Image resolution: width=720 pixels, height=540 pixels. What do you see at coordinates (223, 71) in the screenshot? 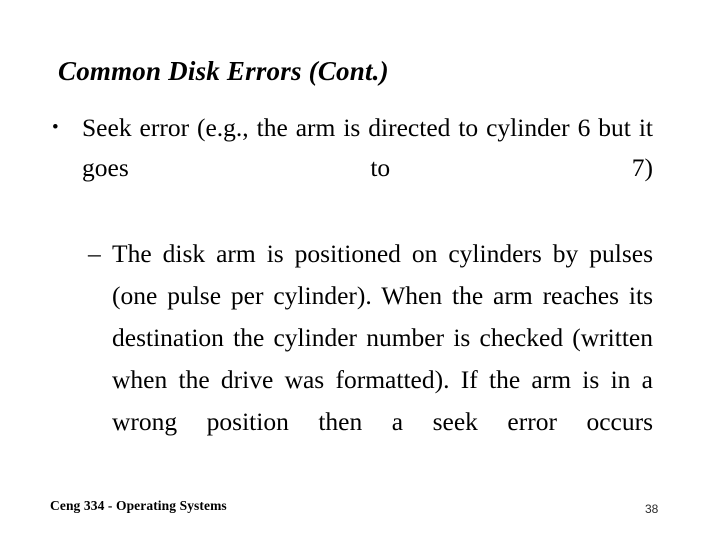
I see `page-title: Common Disk Errors (Cont.)` at bounding box center [223, 71].